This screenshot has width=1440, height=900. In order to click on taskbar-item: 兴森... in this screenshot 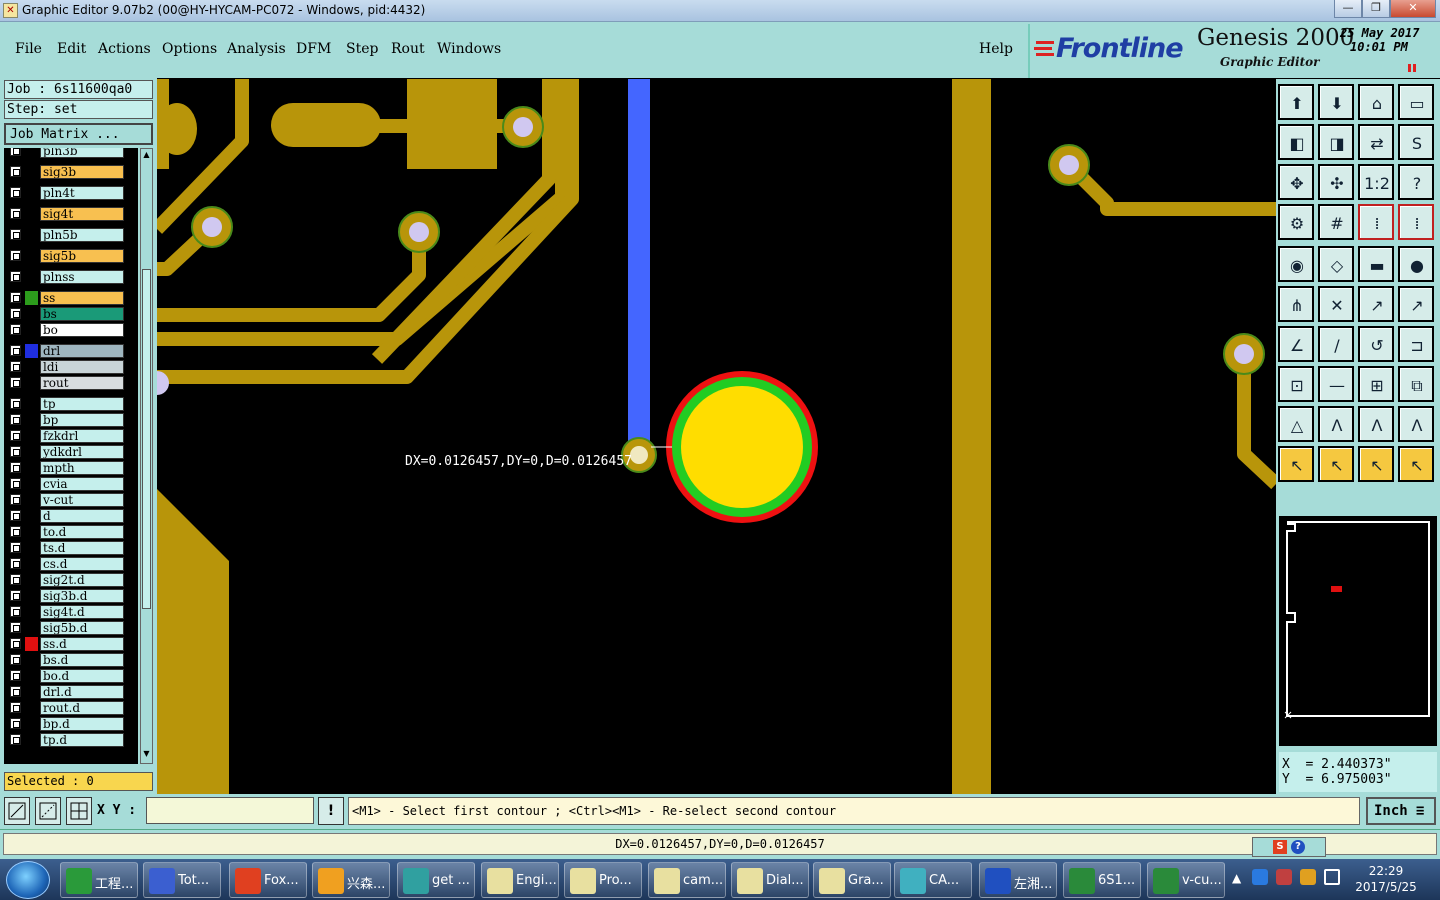, I will do `click(351, 880)`.